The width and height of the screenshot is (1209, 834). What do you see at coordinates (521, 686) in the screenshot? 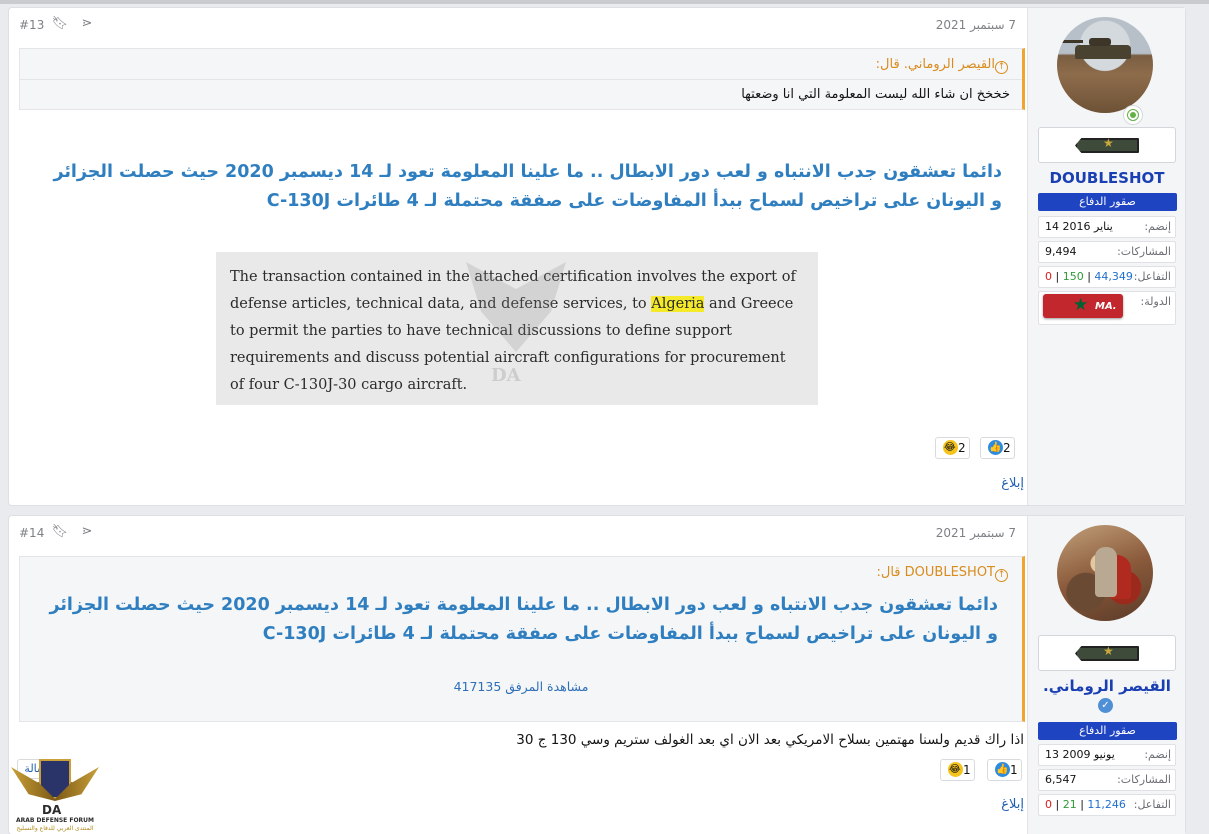
I see `attachment-link: مشاهدة المرفق 417135` at bounding box center [521, 686].